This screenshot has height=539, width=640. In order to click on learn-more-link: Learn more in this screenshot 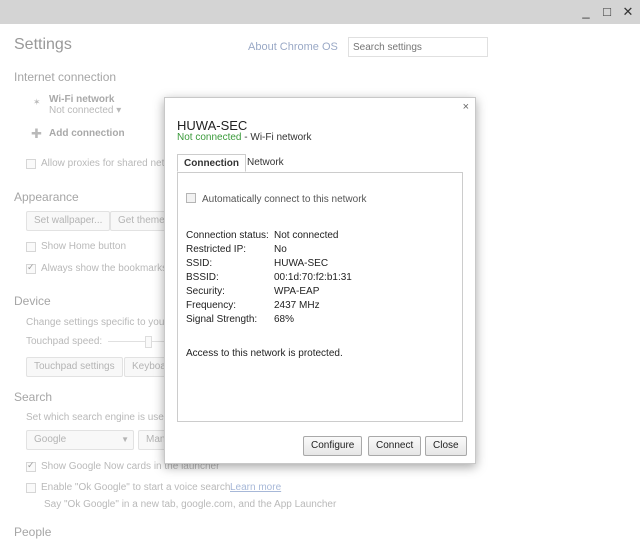, I will do `click(255, 487)`.